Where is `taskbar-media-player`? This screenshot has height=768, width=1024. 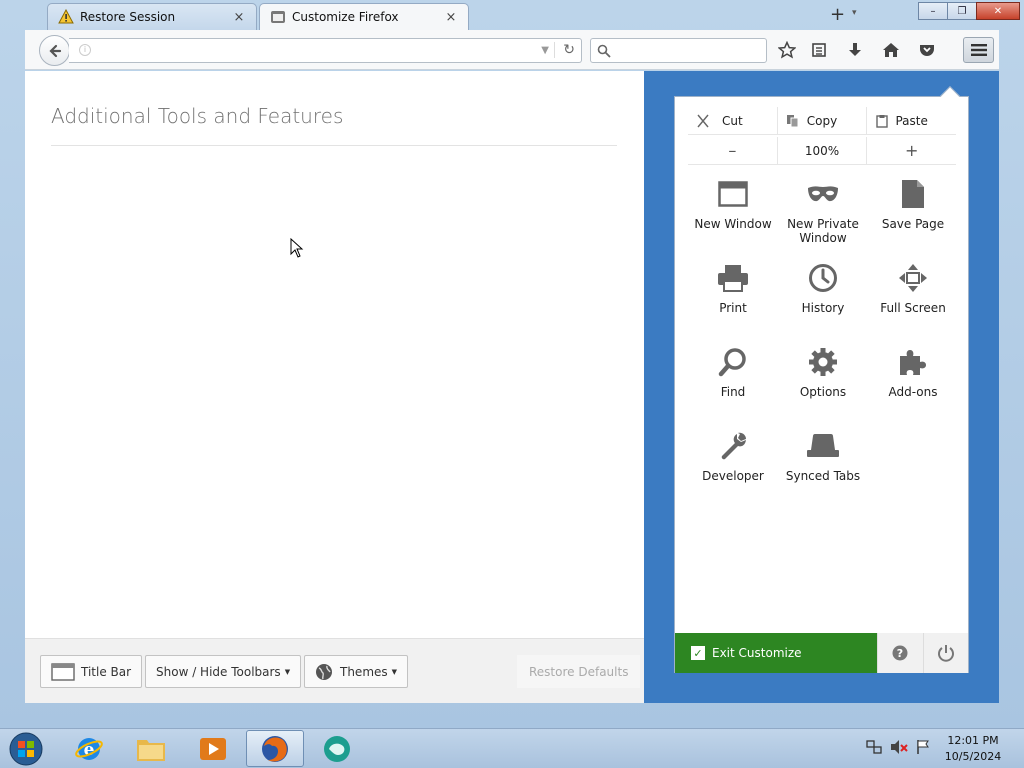
taskbar-media-player is located at coordinates (213, 748).